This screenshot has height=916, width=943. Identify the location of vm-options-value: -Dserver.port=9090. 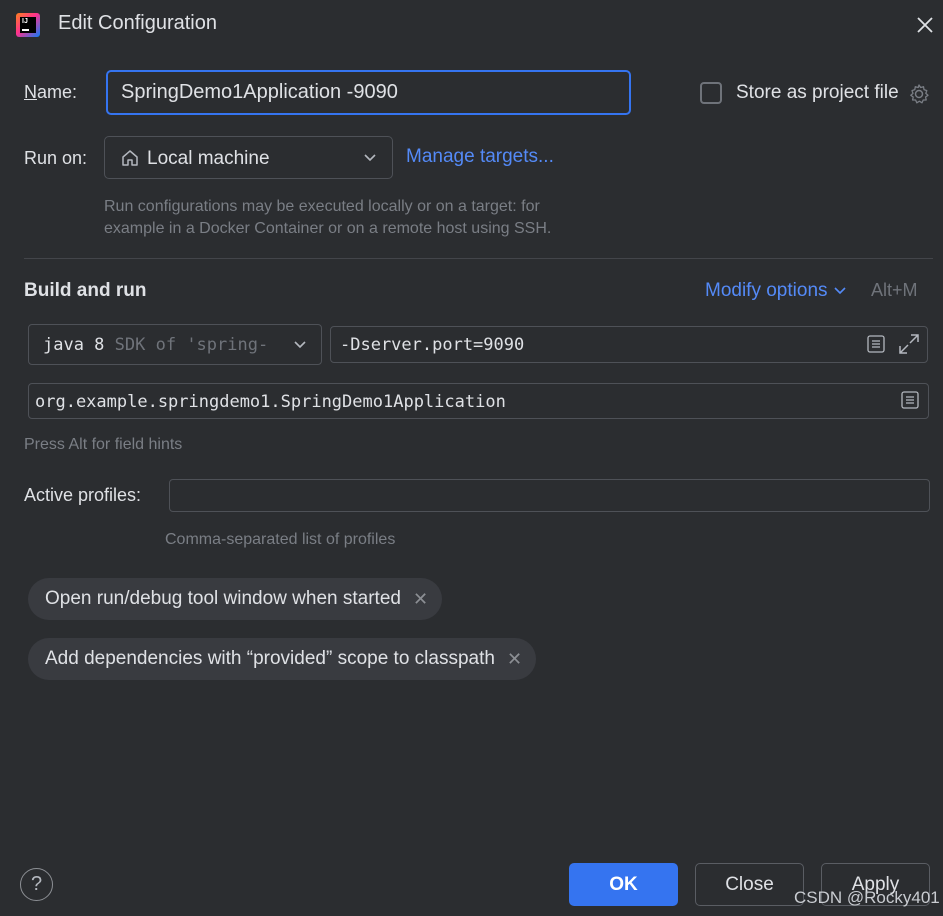
(432, 345).